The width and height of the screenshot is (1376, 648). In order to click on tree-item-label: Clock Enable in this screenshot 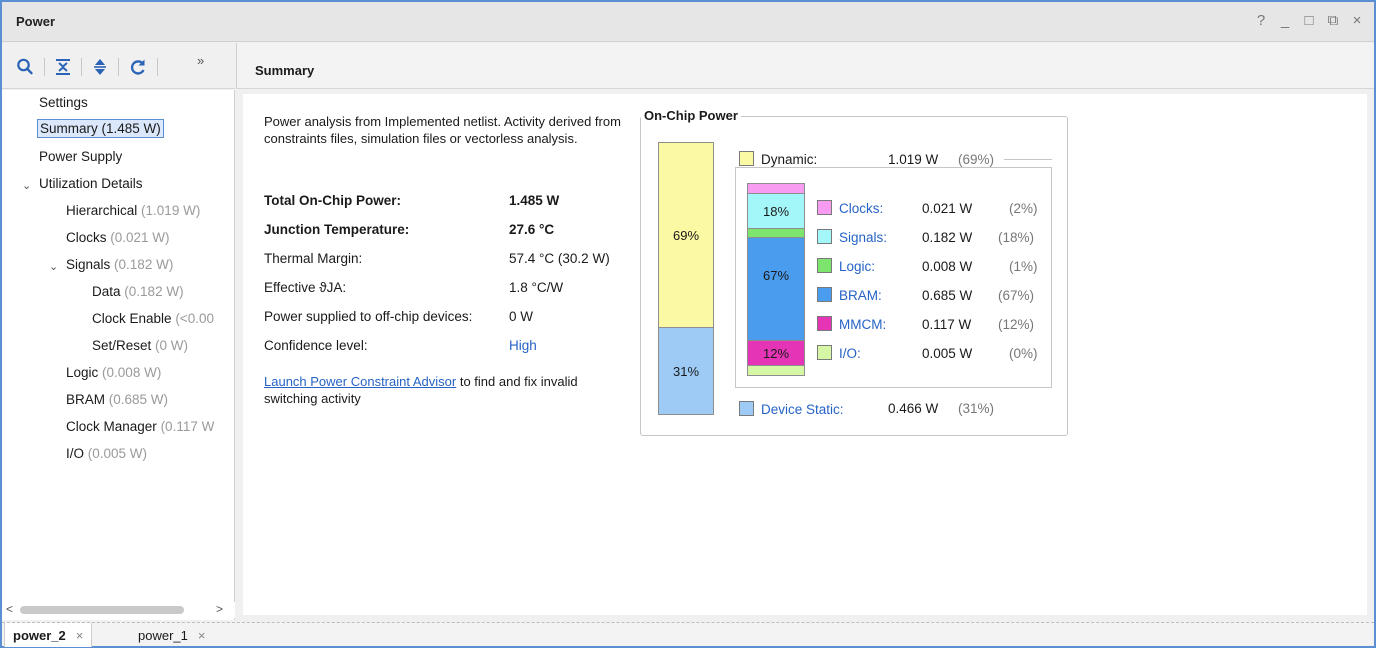, I will do `click(132, 318)`.